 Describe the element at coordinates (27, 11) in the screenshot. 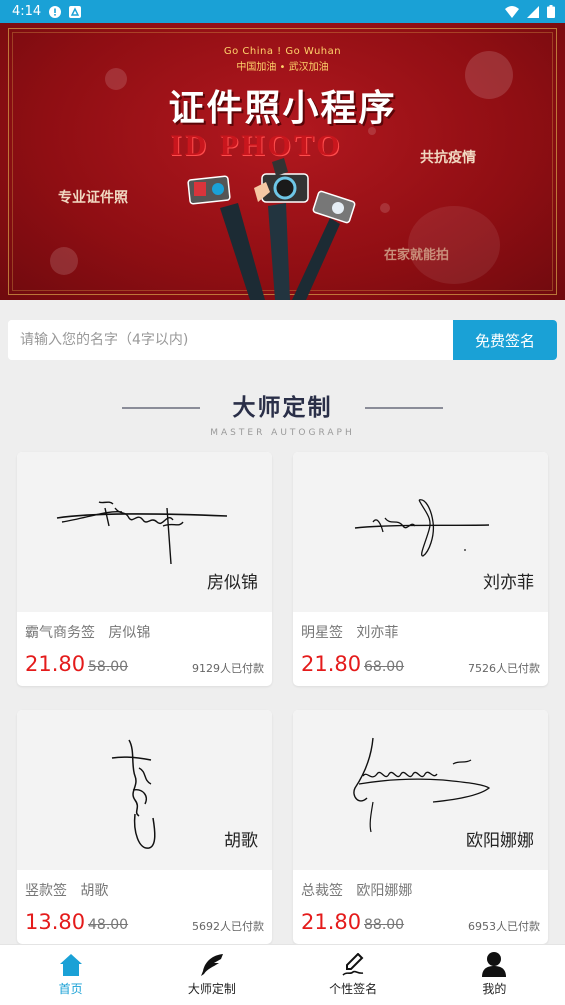

I see `status-time: 4:14` at that location.